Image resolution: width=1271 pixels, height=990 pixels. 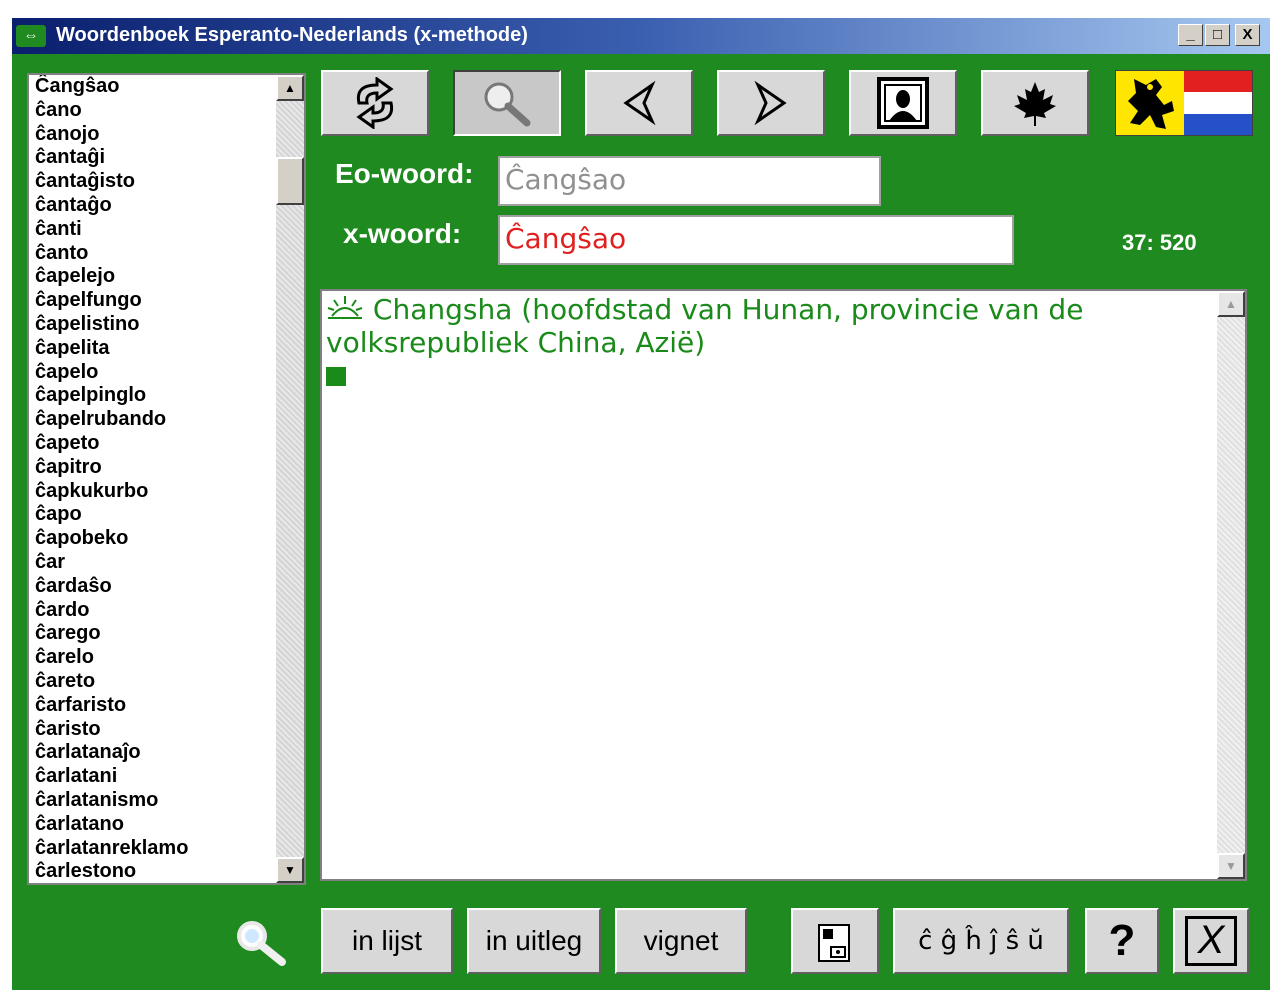 What do you see at coordinates (981, 941) in the screenshot?
I see `special-characters-button: ĉ ĝ ĥ ĵ ŝ ŭ` at bounding box center [981, 941].